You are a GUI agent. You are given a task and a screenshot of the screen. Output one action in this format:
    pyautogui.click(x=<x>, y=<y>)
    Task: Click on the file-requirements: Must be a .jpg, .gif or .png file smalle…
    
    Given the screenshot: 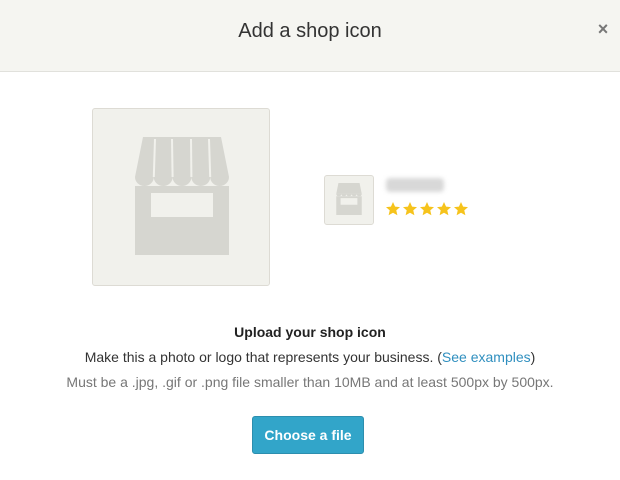 What is the action you would take?
    pyautogui.click(x=310, y=382)
    